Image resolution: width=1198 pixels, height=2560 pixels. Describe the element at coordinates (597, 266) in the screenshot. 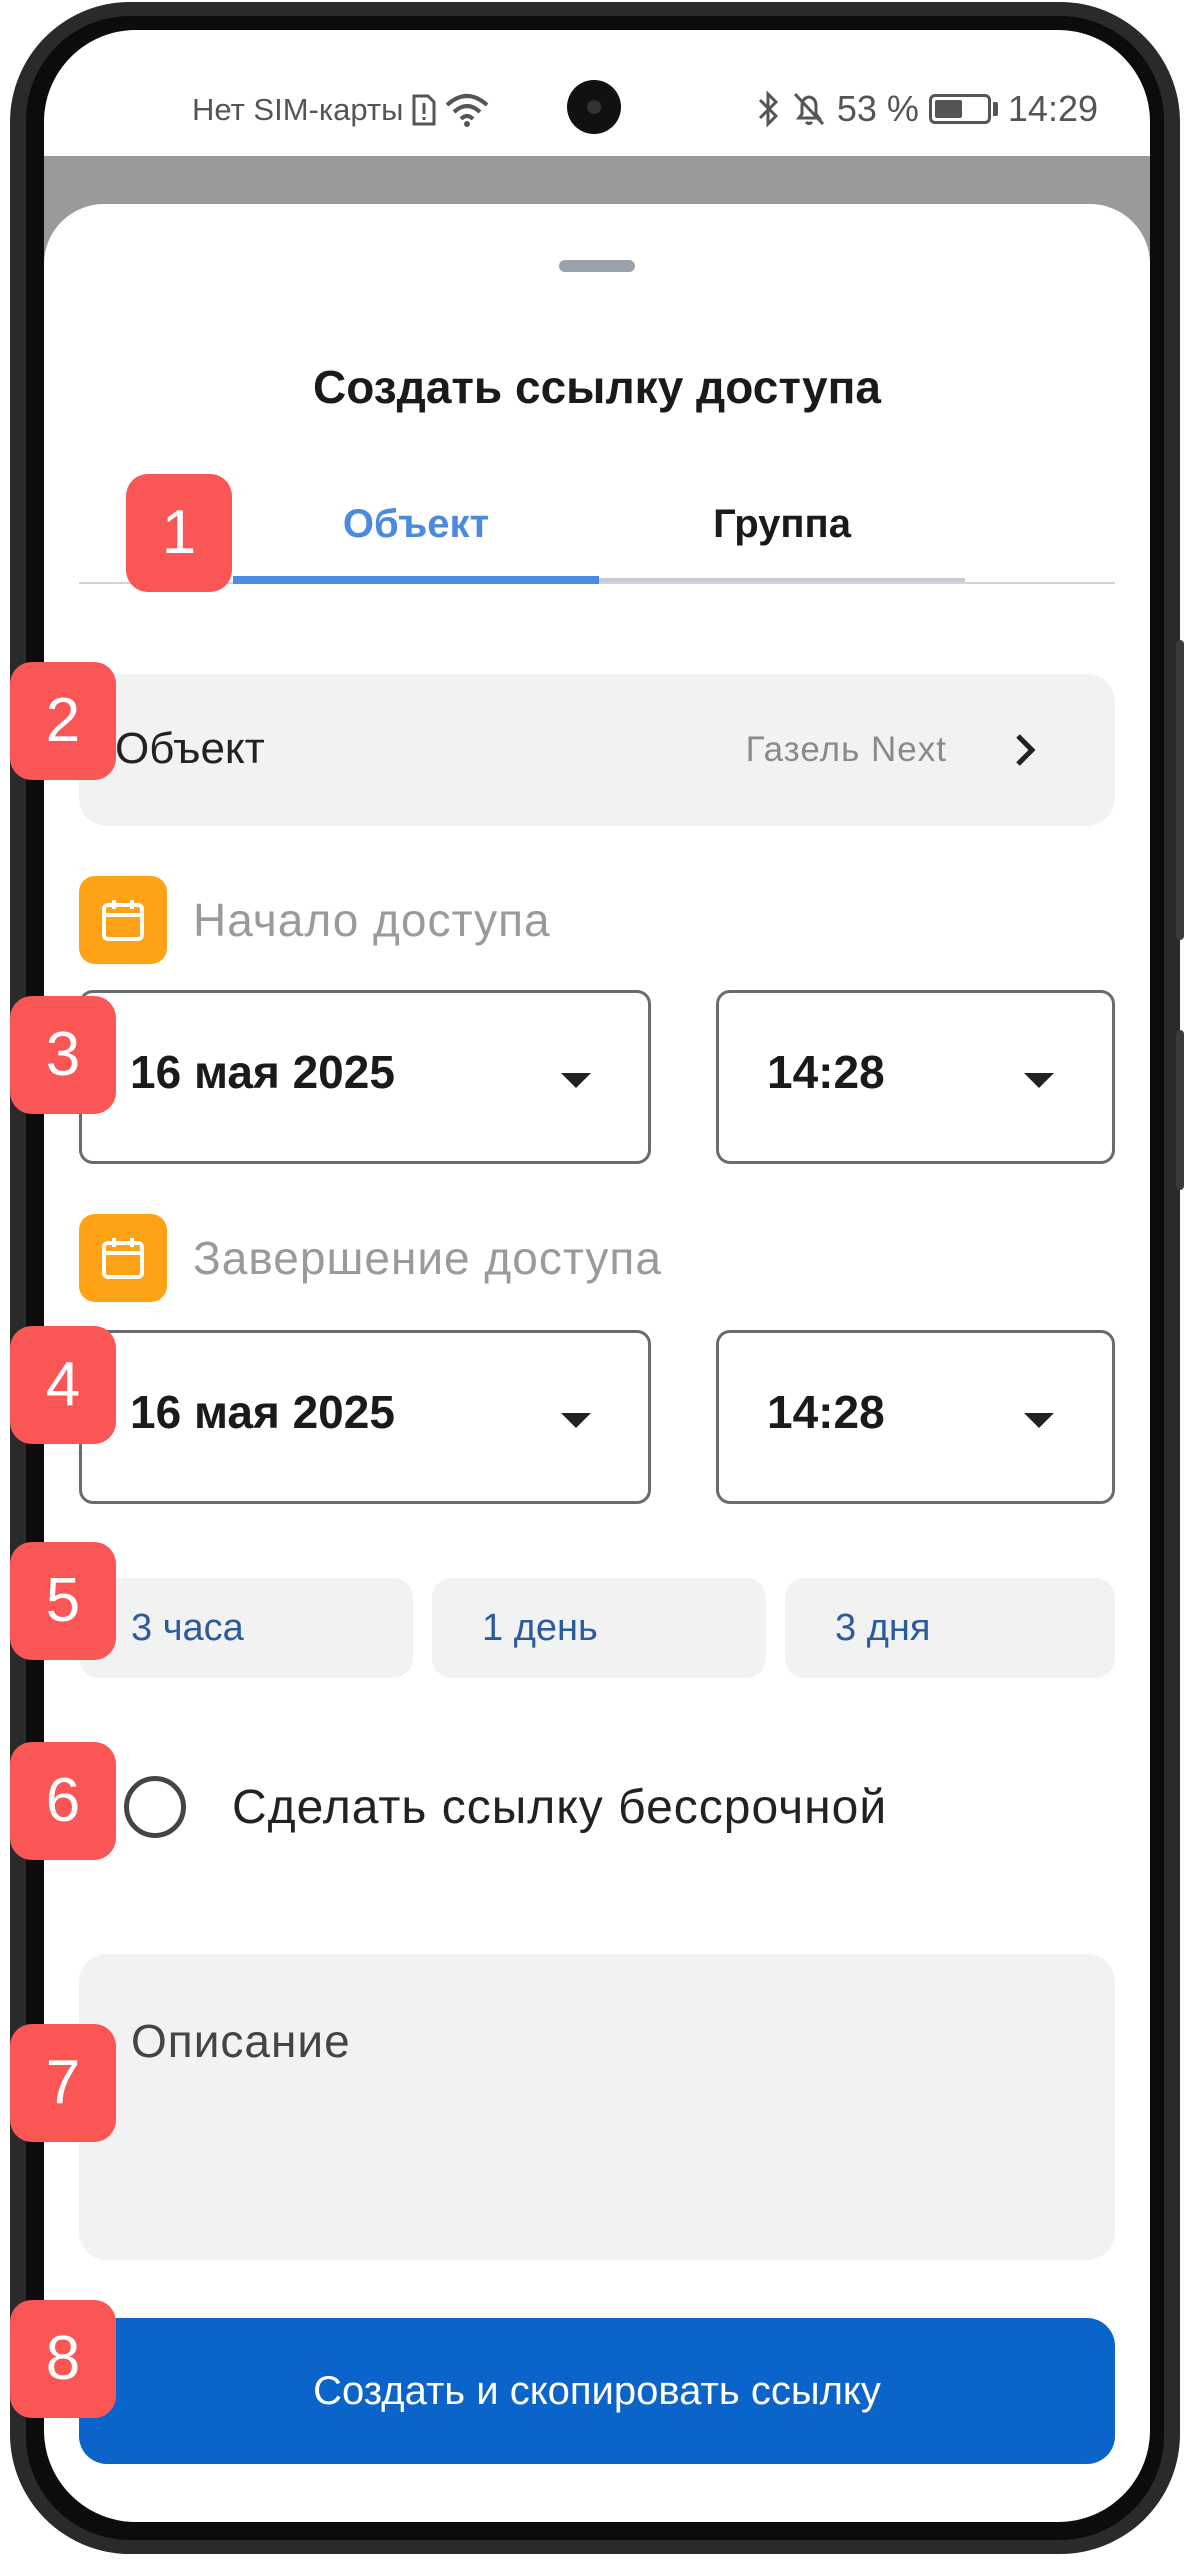

I see `sheet-drag-handle` at that location.